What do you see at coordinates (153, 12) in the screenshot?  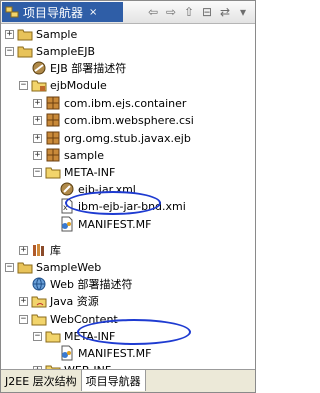 I see `back-icon: ⇦` at bounding box center [153, 12].